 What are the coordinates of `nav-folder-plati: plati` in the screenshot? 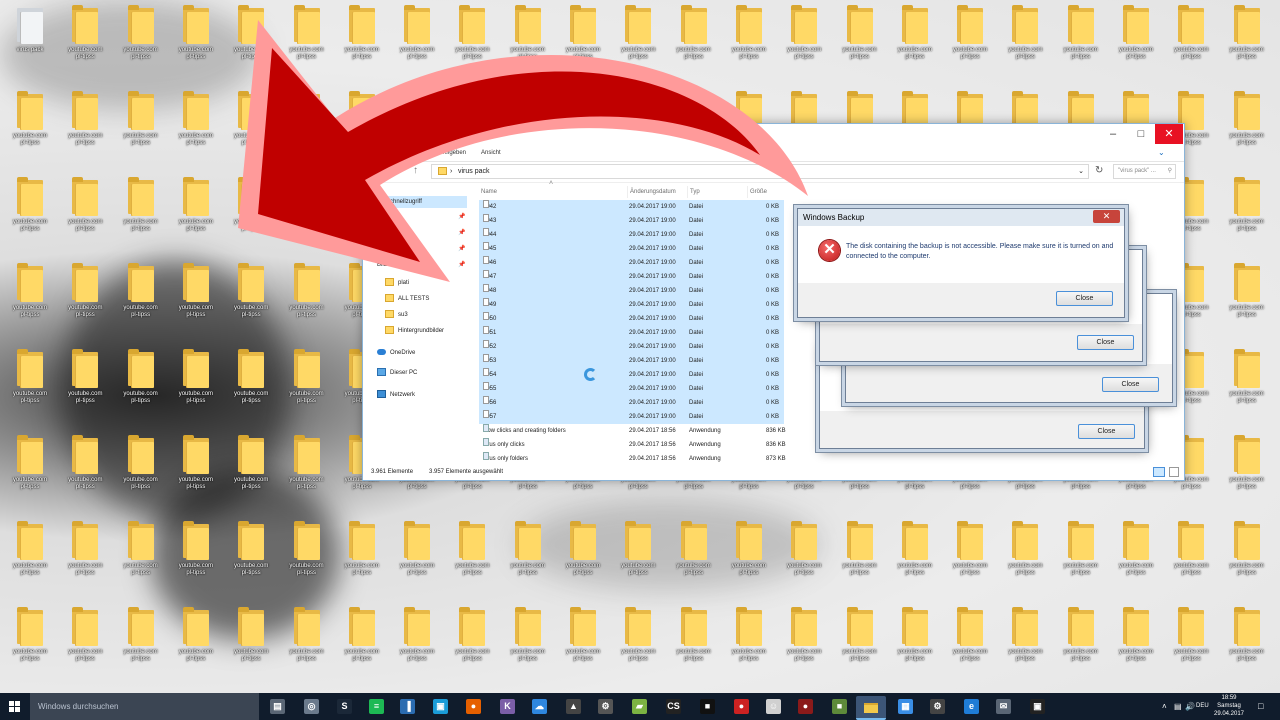 It's located at (397, 283).